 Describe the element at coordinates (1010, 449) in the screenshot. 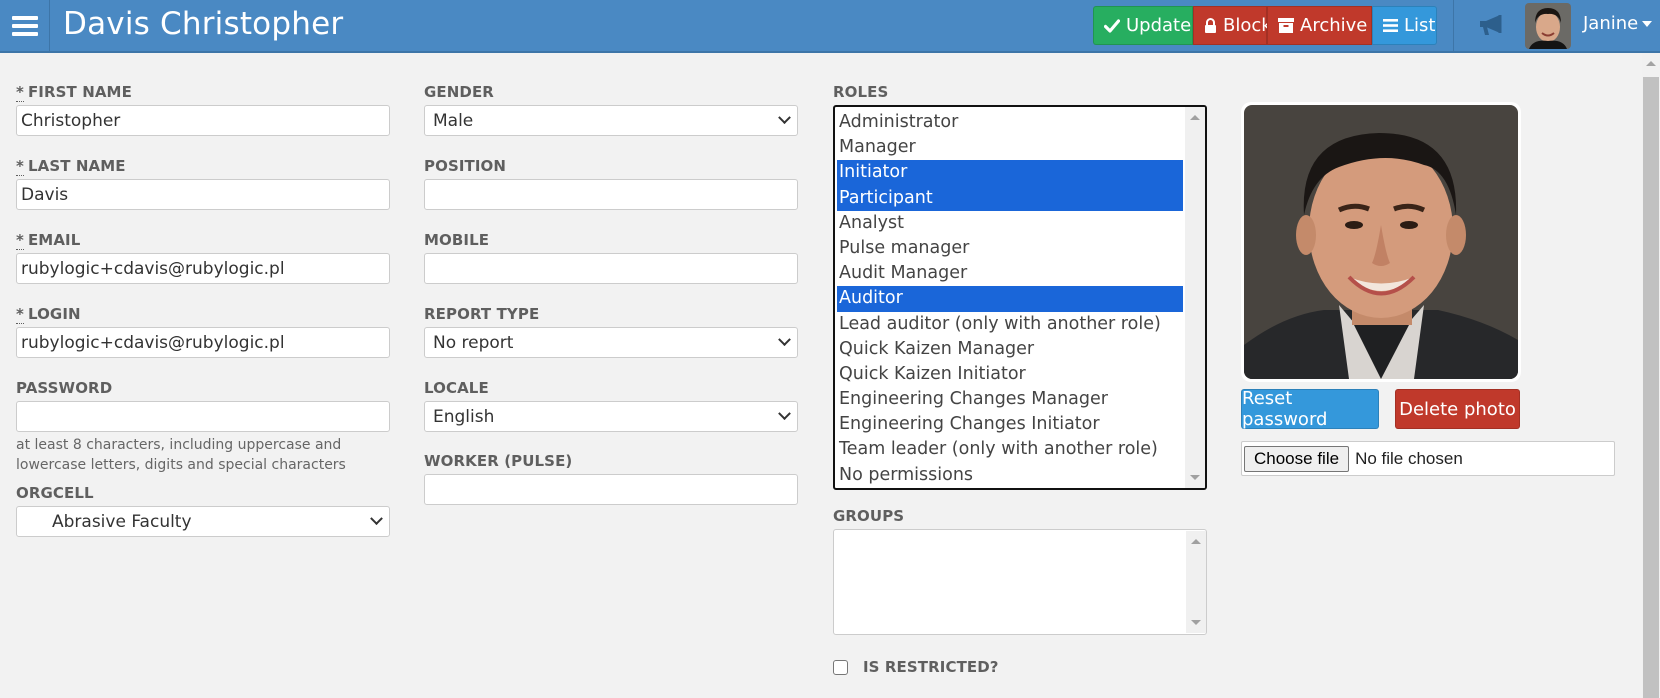

I see `role-option: Team leader (only with another role)` at that location.